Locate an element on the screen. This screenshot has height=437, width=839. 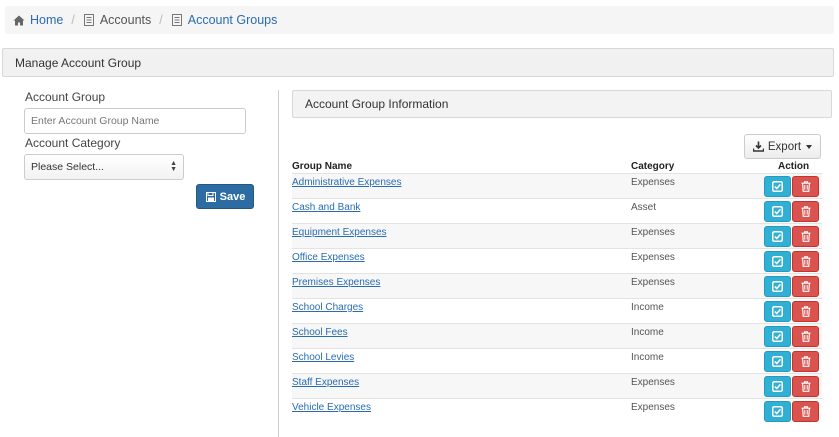
breadcrumb-accounts-label: Accounts is located at coordinates (125, 20).